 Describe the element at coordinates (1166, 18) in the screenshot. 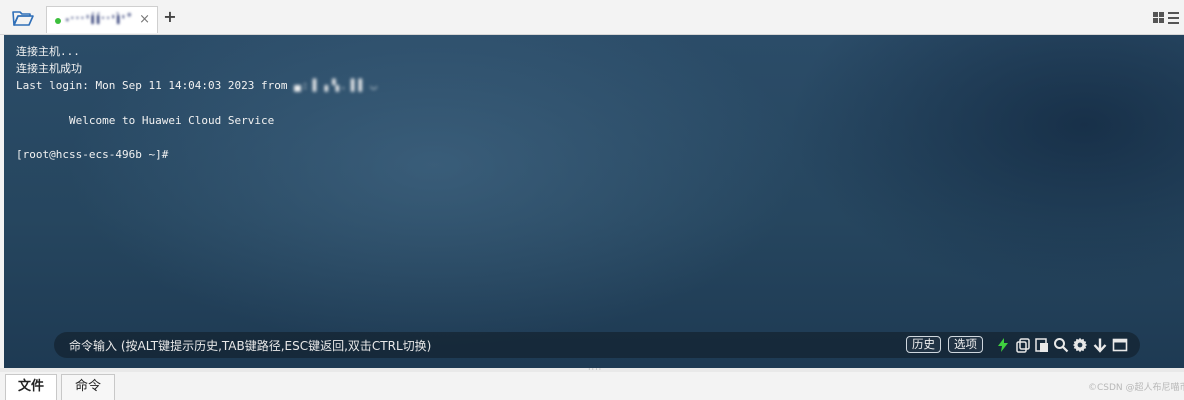

I see `grid-menu-icon` at that location.